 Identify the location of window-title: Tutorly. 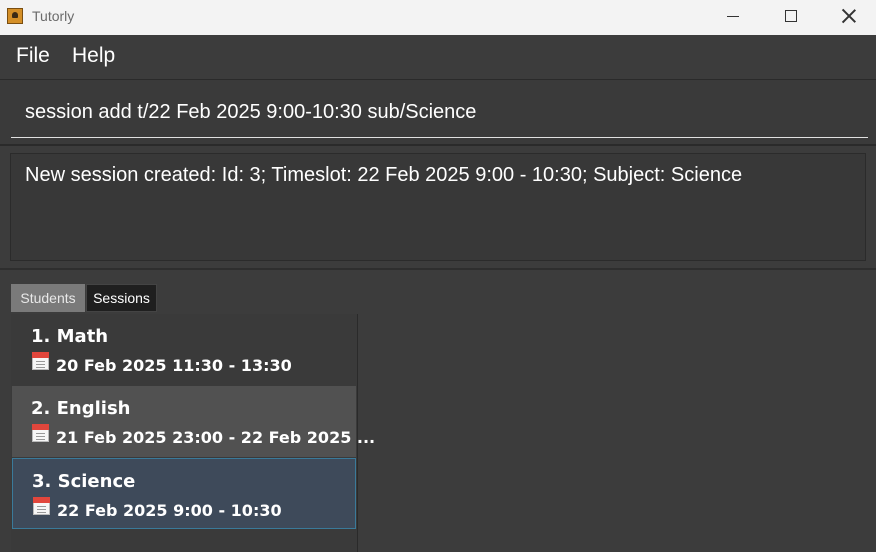
(53, 16).